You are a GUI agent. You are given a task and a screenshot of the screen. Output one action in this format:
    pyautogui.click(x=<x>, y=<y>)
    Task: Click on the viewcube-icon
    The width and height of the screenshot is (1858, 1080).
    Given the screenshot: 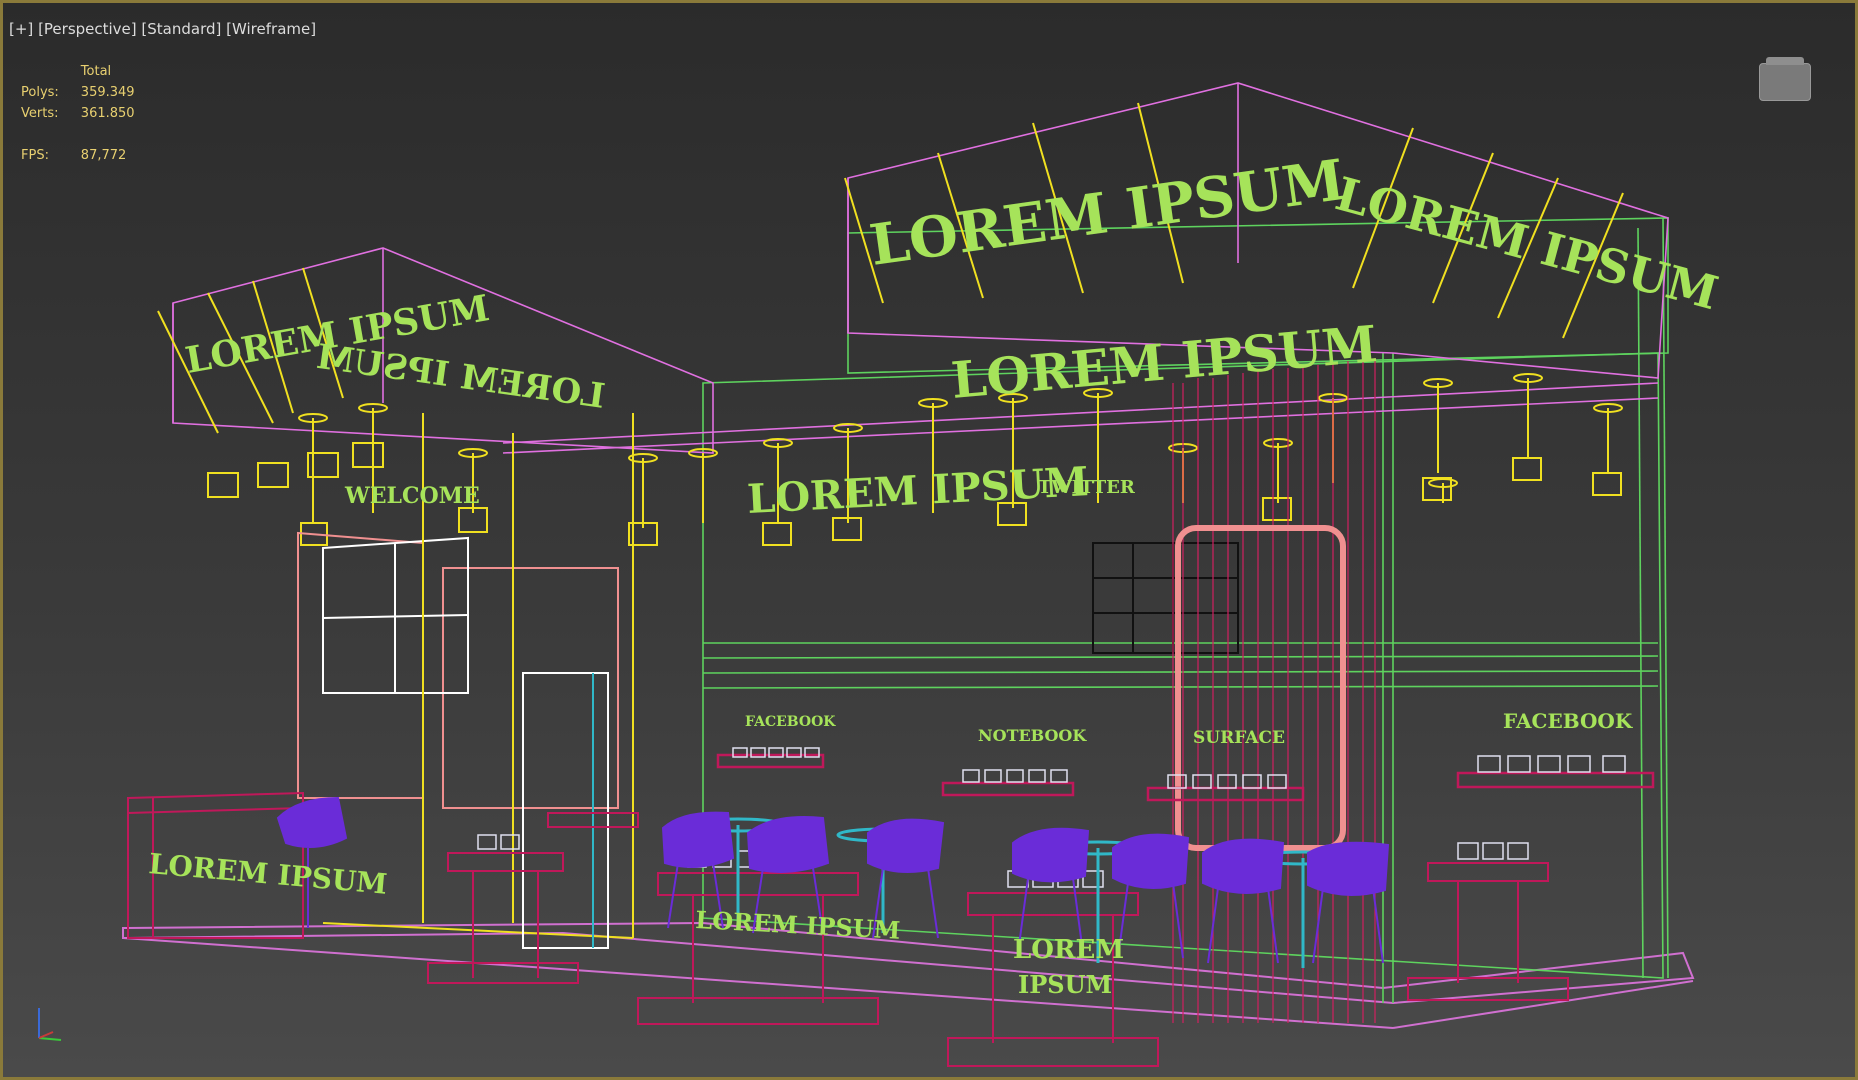 What is the action you would take?
    pyautogui.click(x=1785, y=79)
    